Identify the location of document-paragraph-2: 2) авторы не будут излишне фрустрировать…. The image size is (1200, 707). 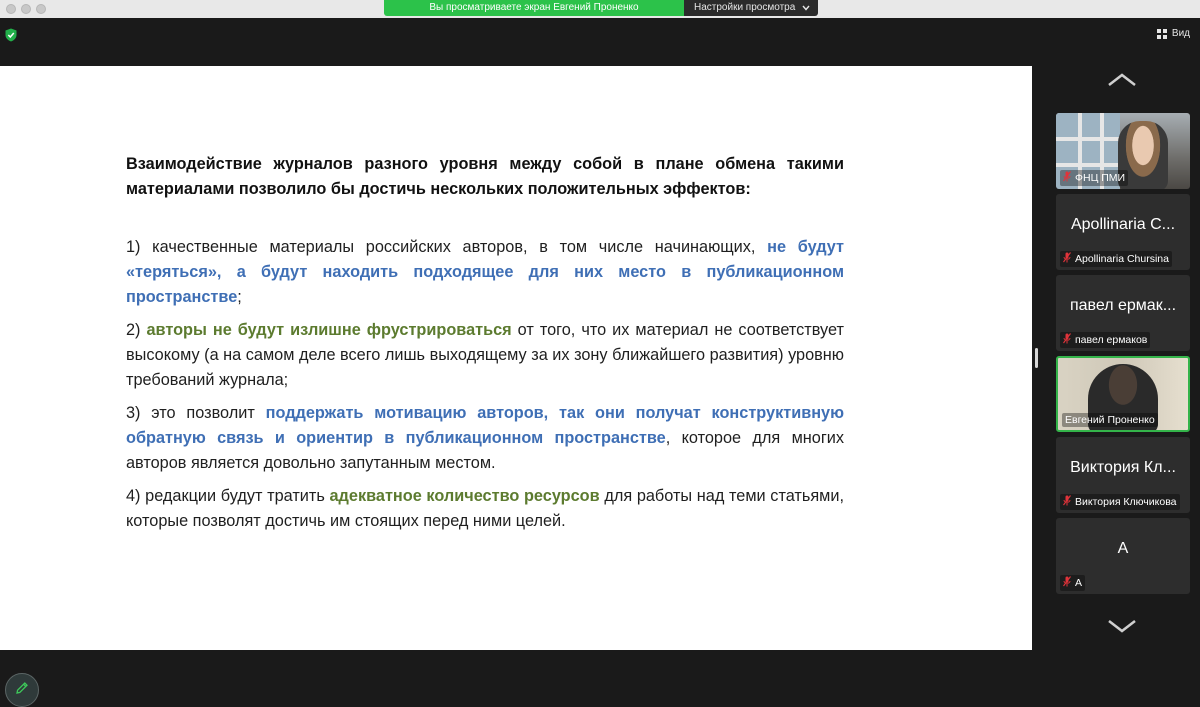
(485, 355).